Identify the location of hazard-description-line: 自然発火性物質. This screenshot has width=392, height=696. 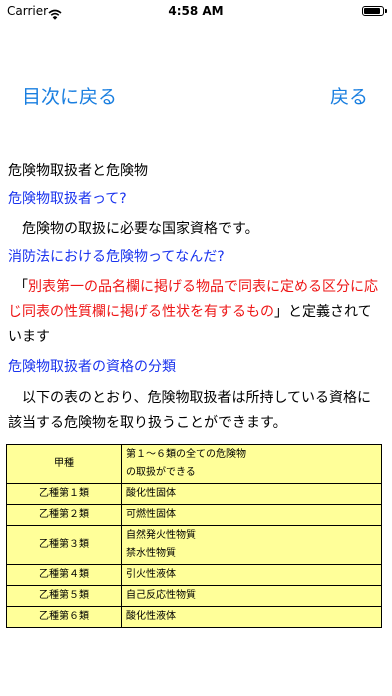
(161, 535).